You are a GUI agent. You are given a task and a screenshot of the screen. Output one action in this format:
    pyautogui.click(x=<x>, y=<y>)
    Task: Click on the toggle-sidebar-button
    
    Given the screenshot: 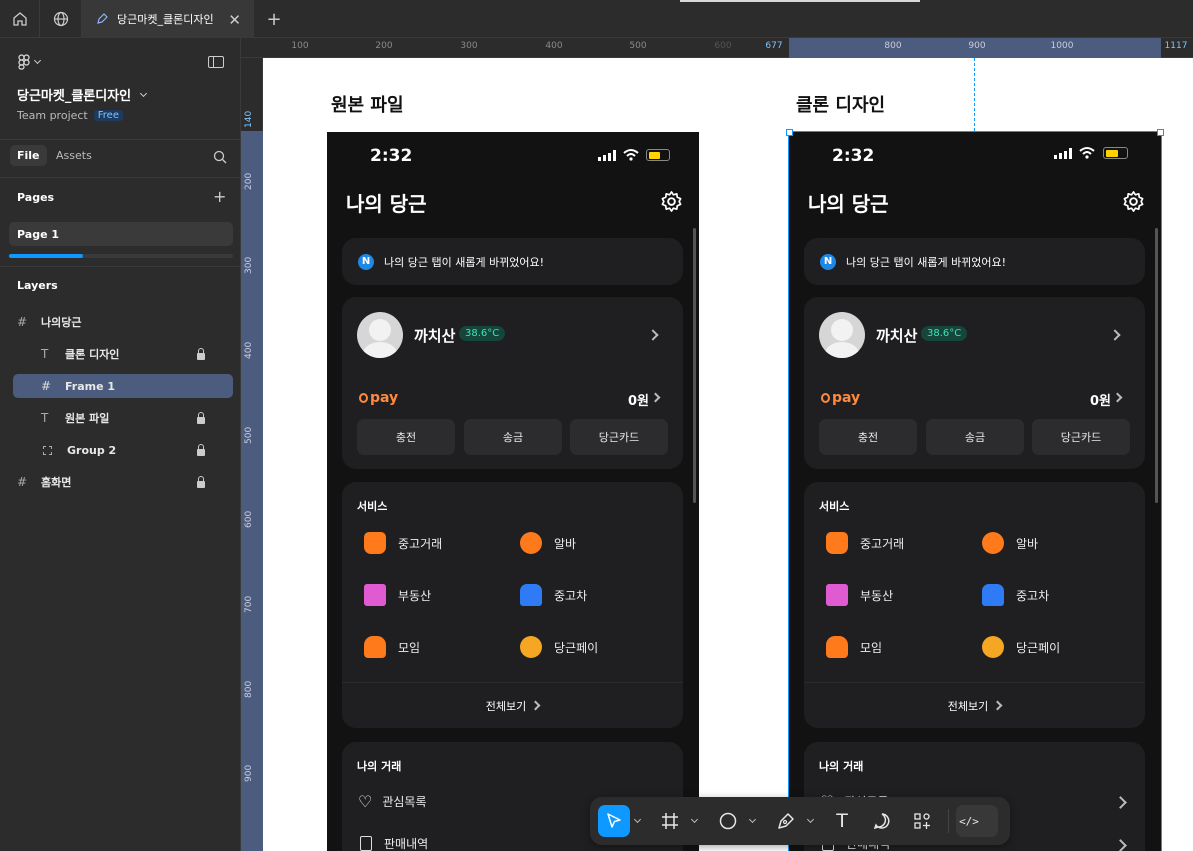 What is the action you would take?
    pyautogui.click(x=216, y=62)
    